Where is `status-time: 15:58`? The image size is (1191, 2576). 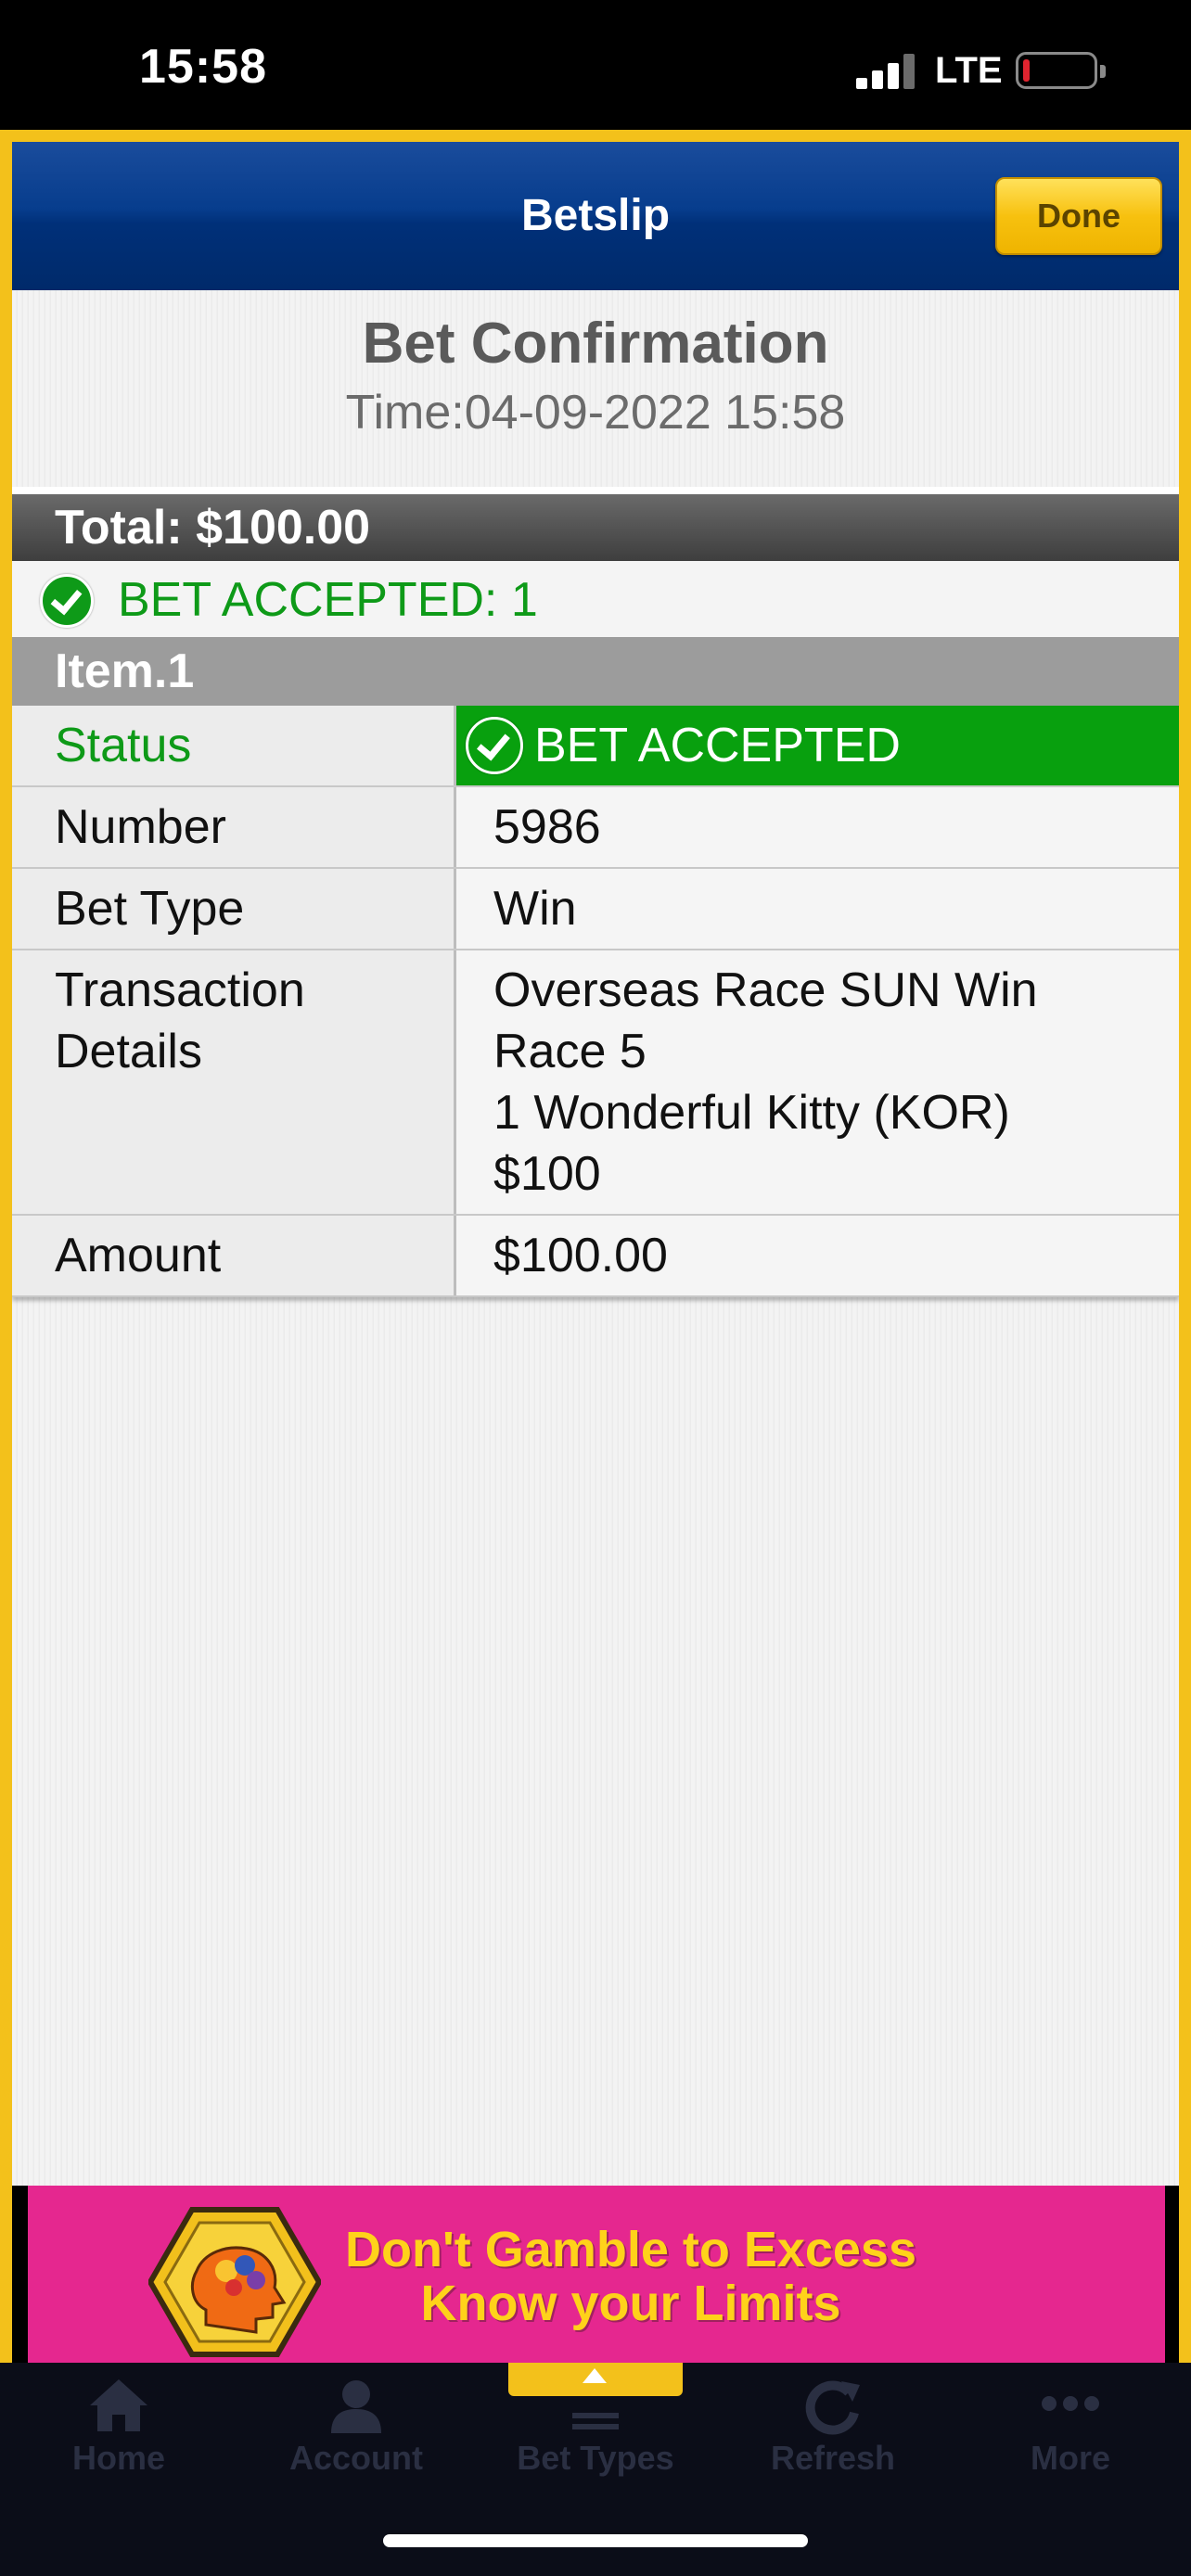
status-time: 15:58 is located at coordinates (203, 67).